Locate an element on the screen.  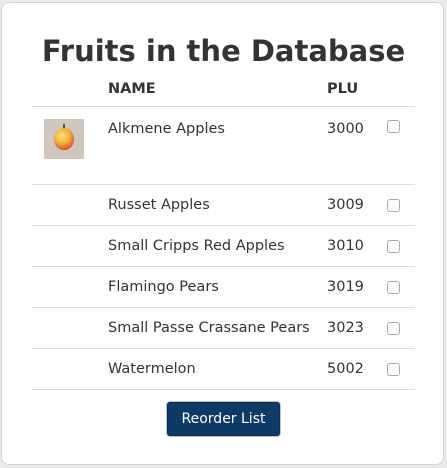
table-row: Watermelon 5002 is located at coordinates (223, 369).